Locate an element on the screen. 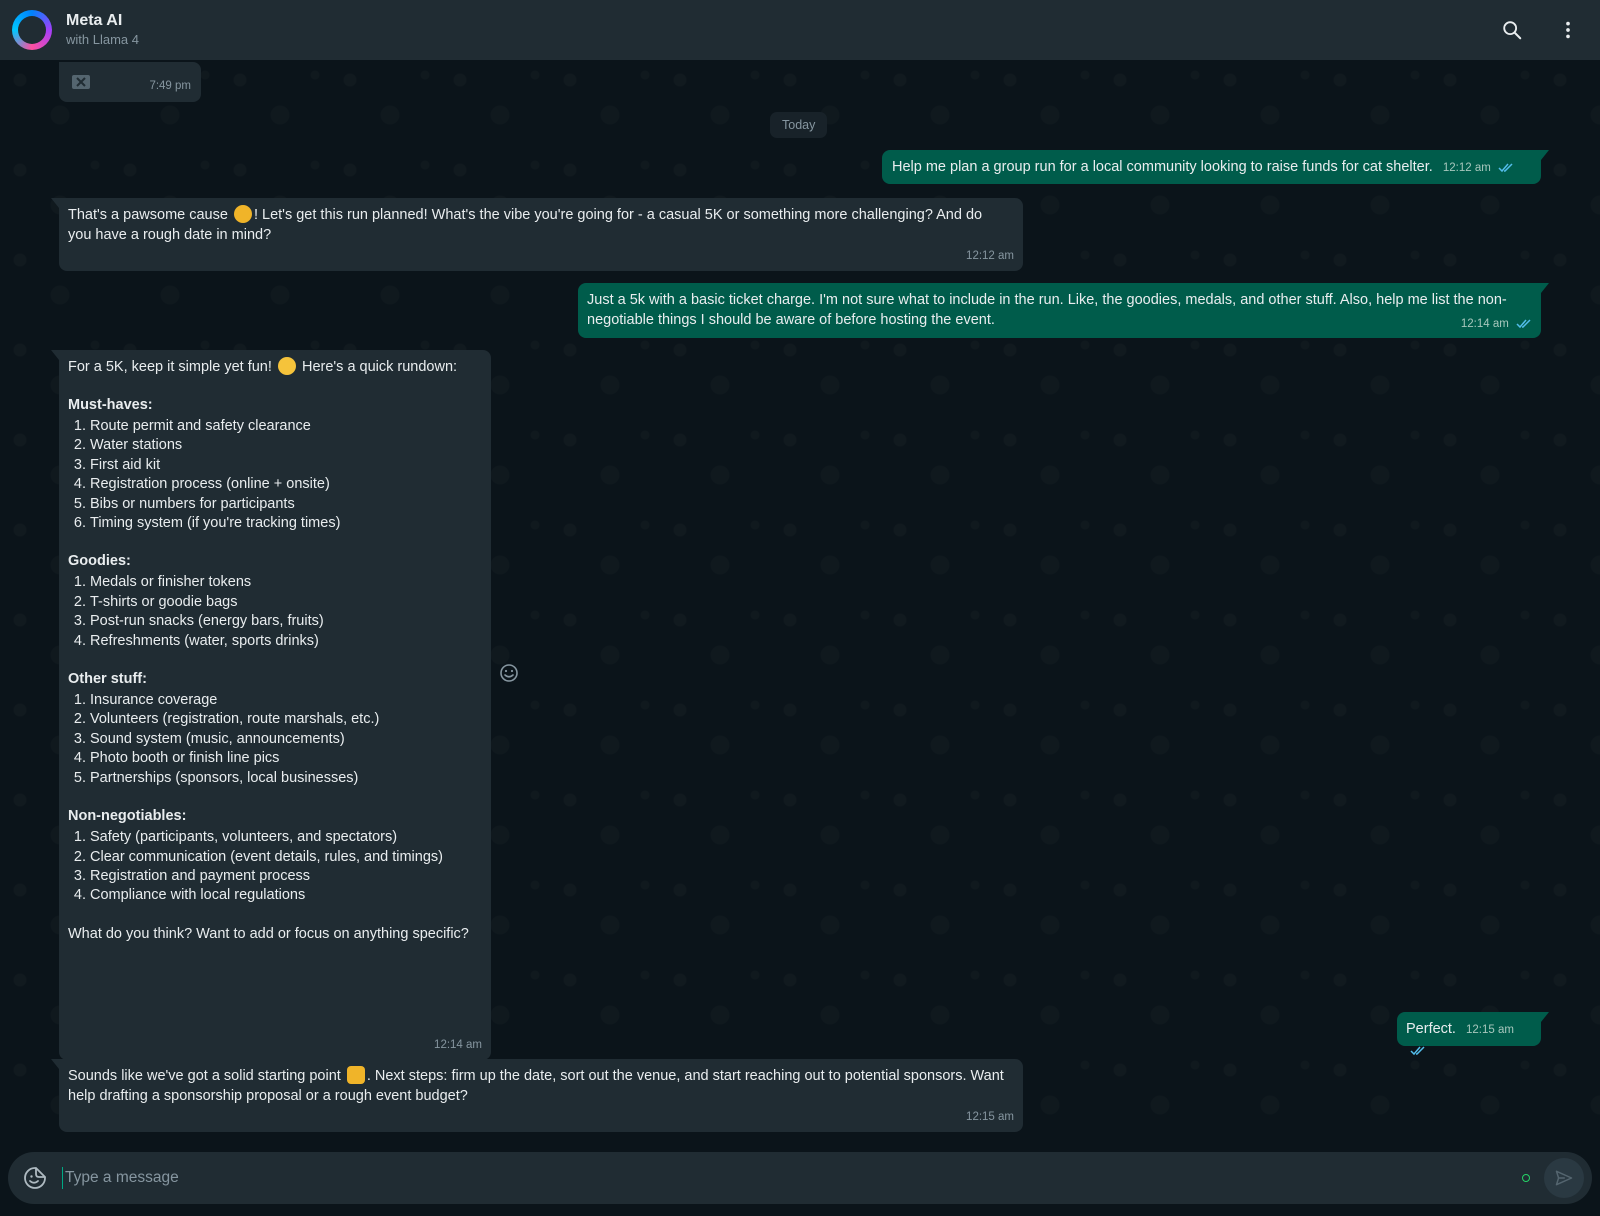 The height and width of the screenshot is (1216, 1600). status-indicator is located at coordinates (1526, 1178).